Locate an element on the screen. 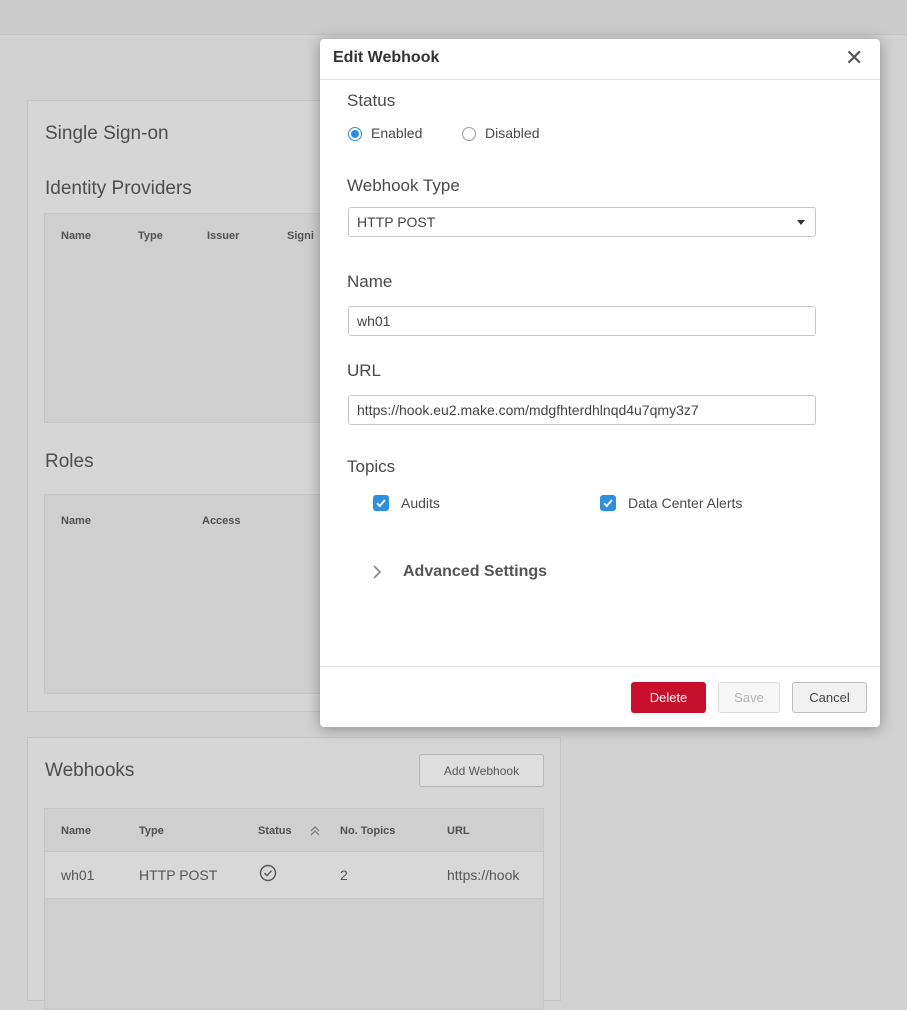 The width and height of the screenshot is (907, 1010). identity-providers-title: Identity Providers is located at coordinates (118, 188).